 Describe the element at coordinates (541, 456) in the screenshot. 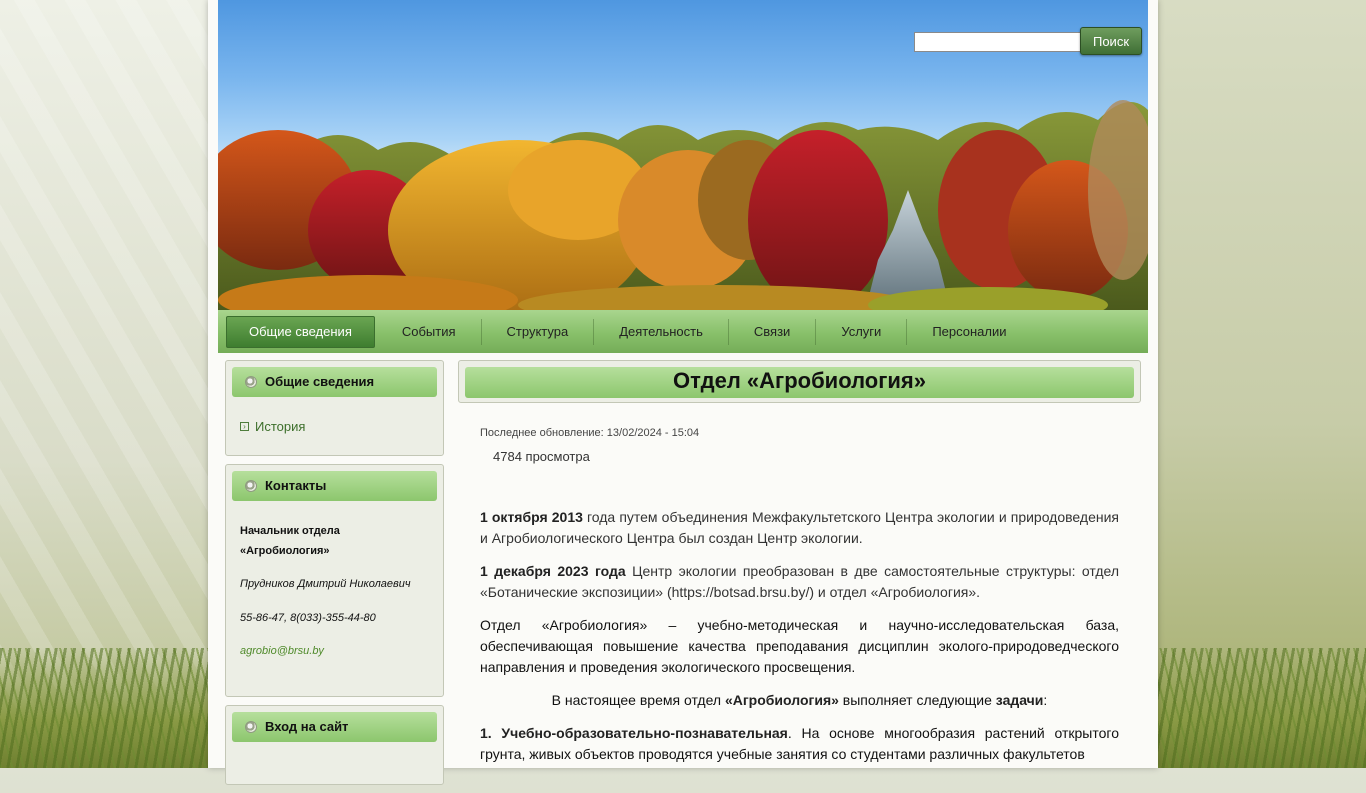

I see `view-count: 4784 просмотра` at that location.